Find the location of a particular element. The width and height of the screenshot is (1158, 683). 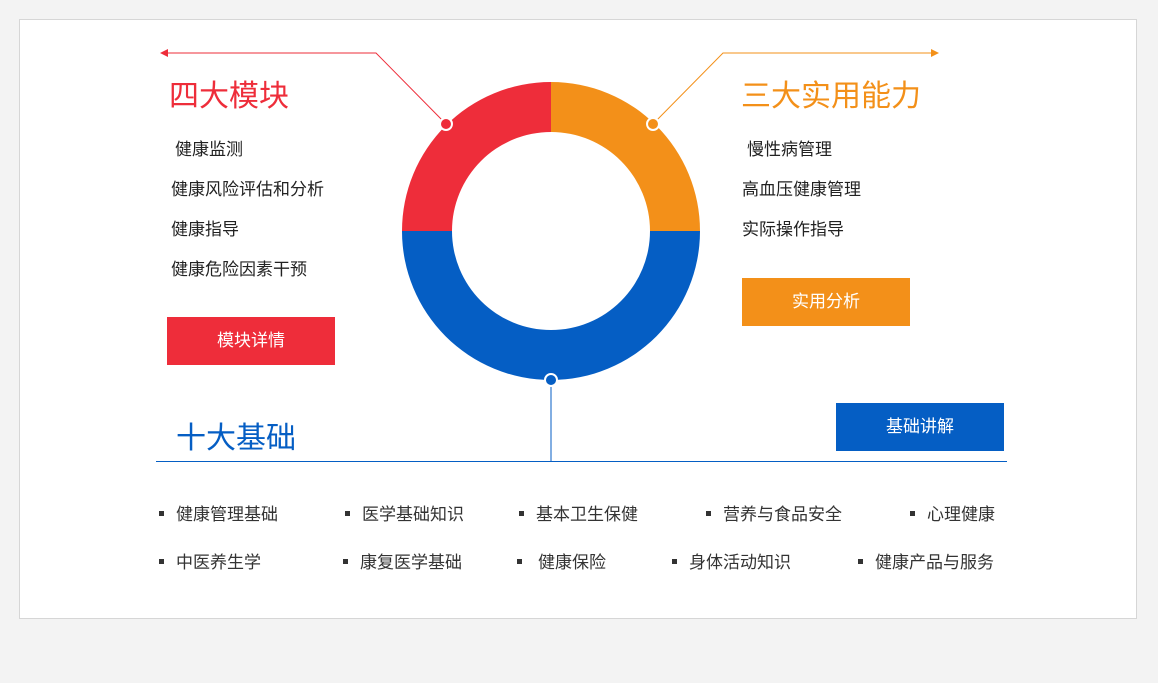

basics-item: 身体活动知识 is located at coordinates (731, 563).